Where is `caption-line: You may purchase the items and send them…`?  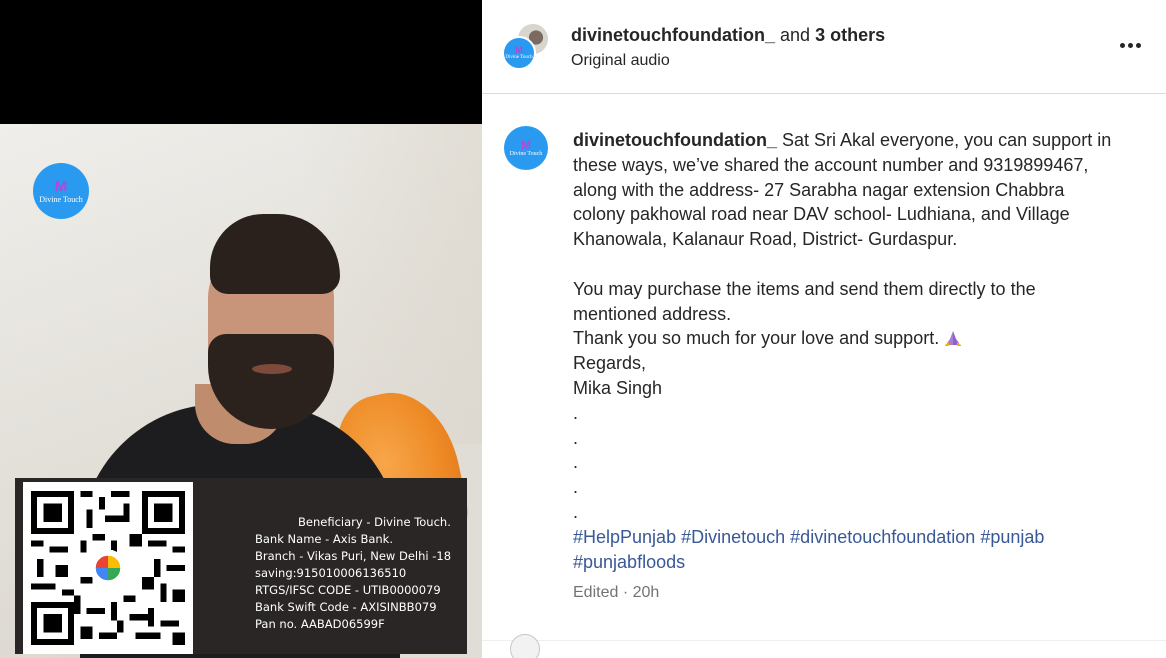
caption-line: You may purchase the items and send them… is located at coordinates (804, 288).